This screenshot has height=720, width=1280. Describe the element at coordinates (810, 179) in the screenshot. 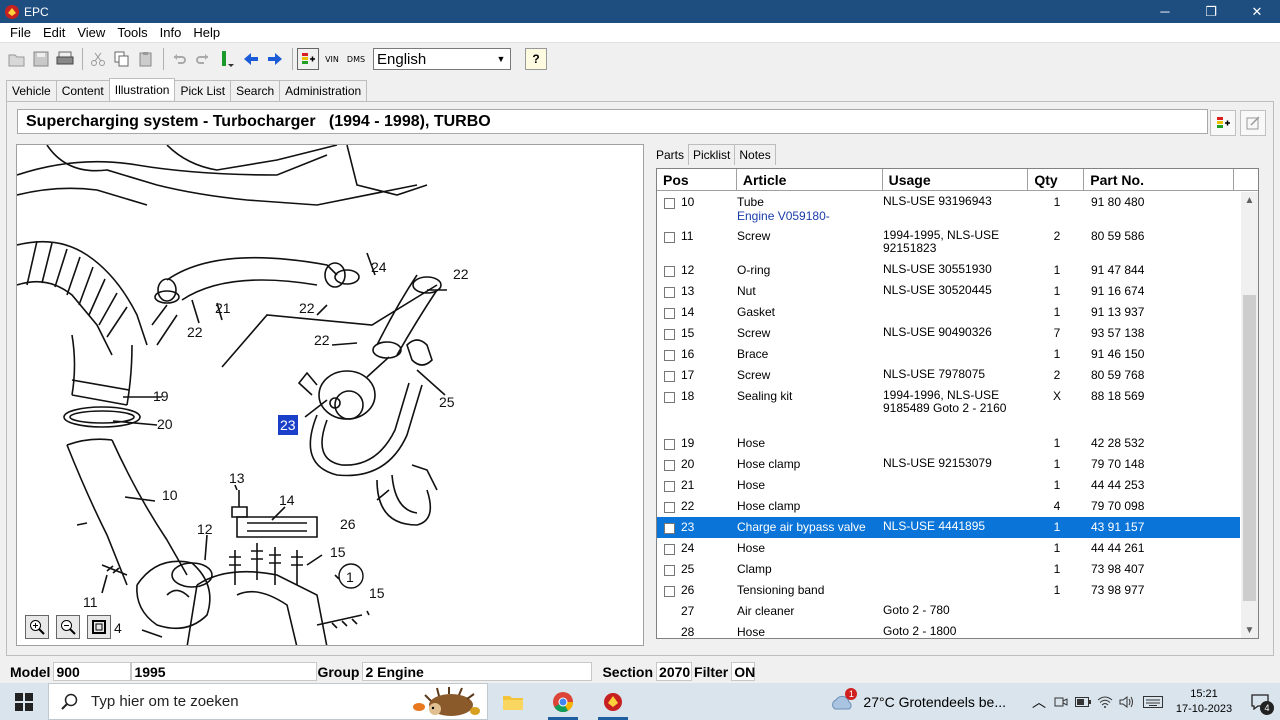

I see `column-header-article: Article` at that location.